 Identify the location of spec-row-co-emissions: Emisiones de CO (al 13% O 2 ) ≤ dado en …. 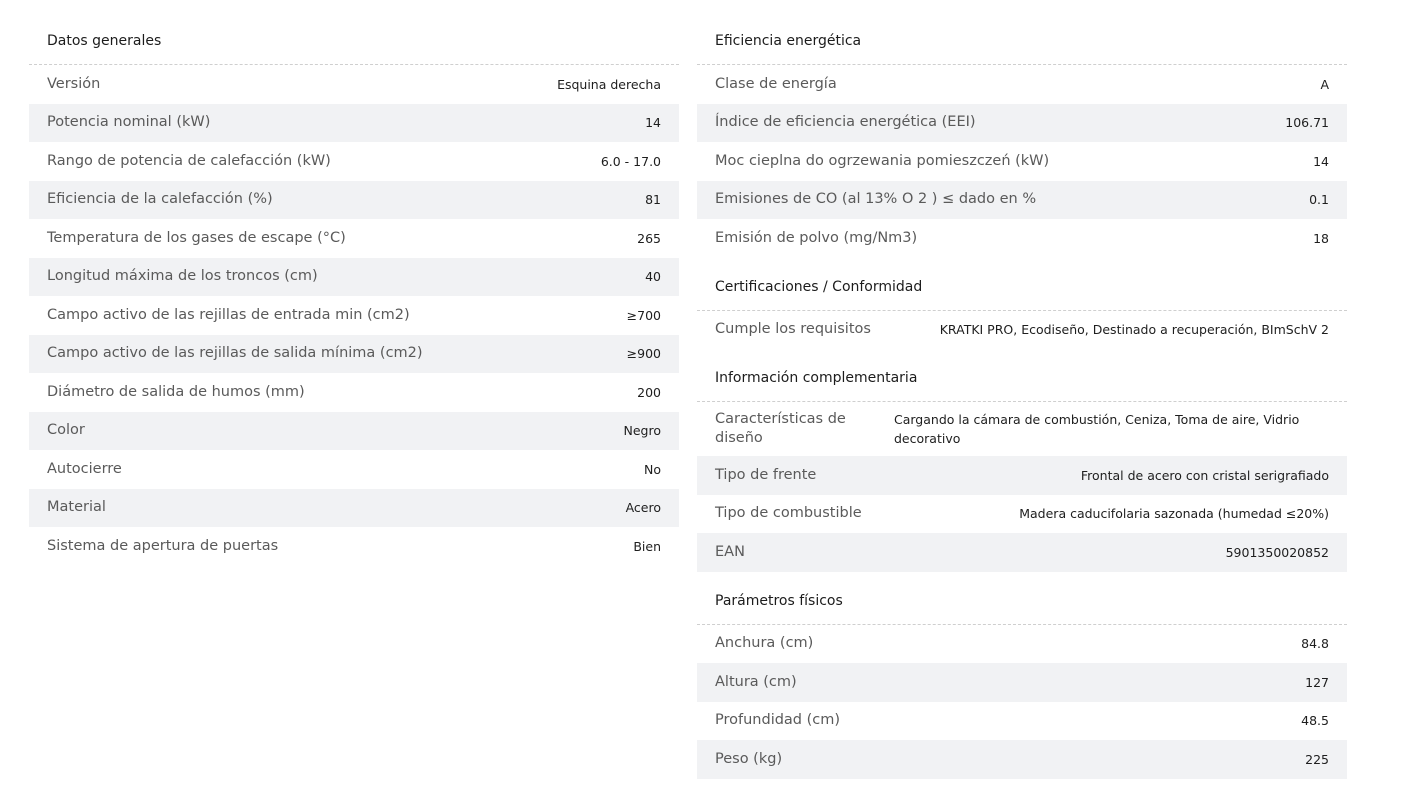
(1022, 199).